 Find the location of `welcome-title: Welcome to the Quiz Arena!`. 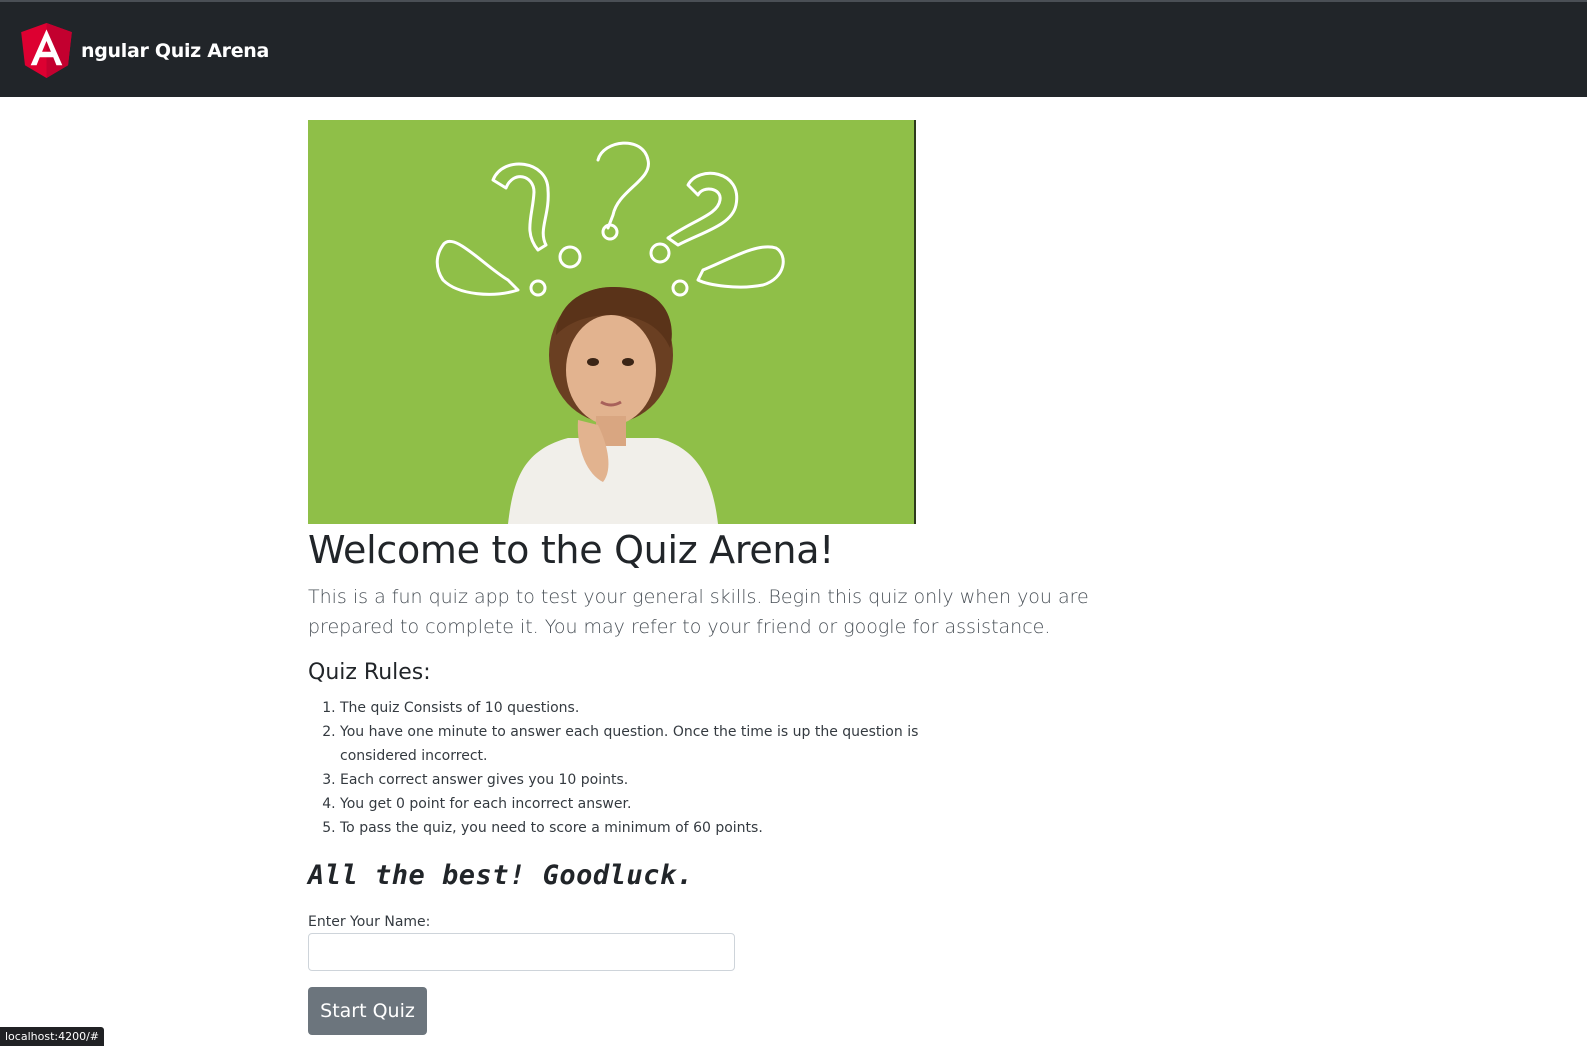

welcome-title: Welcome to the Quiz Arena! is located at coordinates (571, 550).